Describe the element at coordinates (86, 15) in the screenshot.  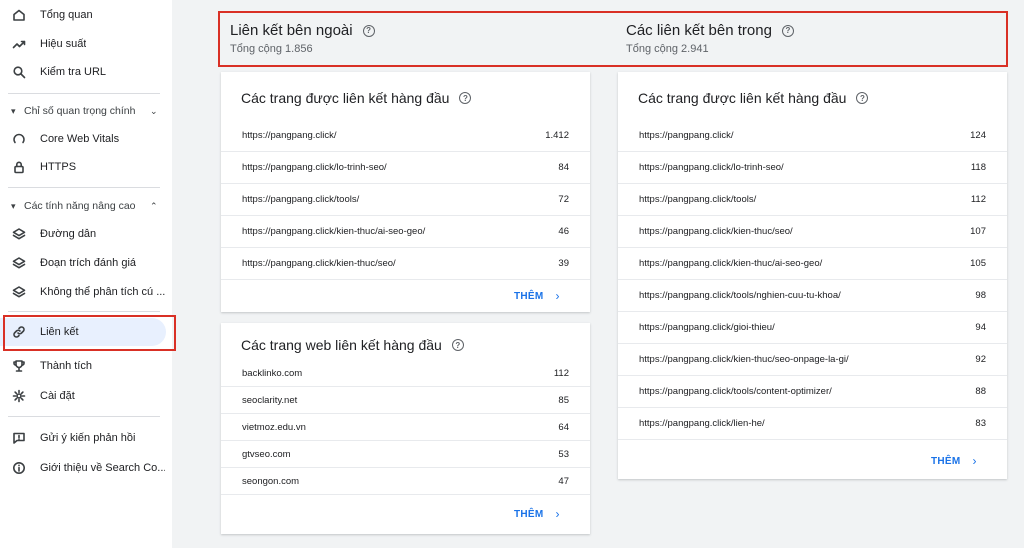
I see `sidebar-item-overview: Tổng quan` at that location.